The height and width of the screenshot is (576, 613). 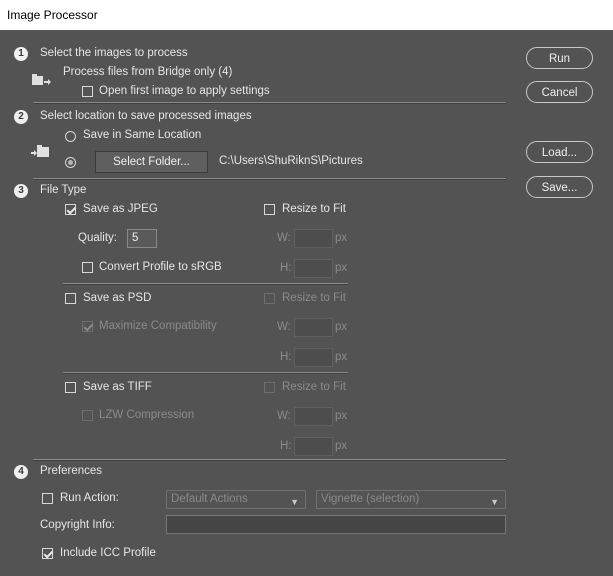 What do you see at coordinates (147, 415) in the screenshot?
I see `lzw-label: LZW Compression` at bounding box center [147, 415].